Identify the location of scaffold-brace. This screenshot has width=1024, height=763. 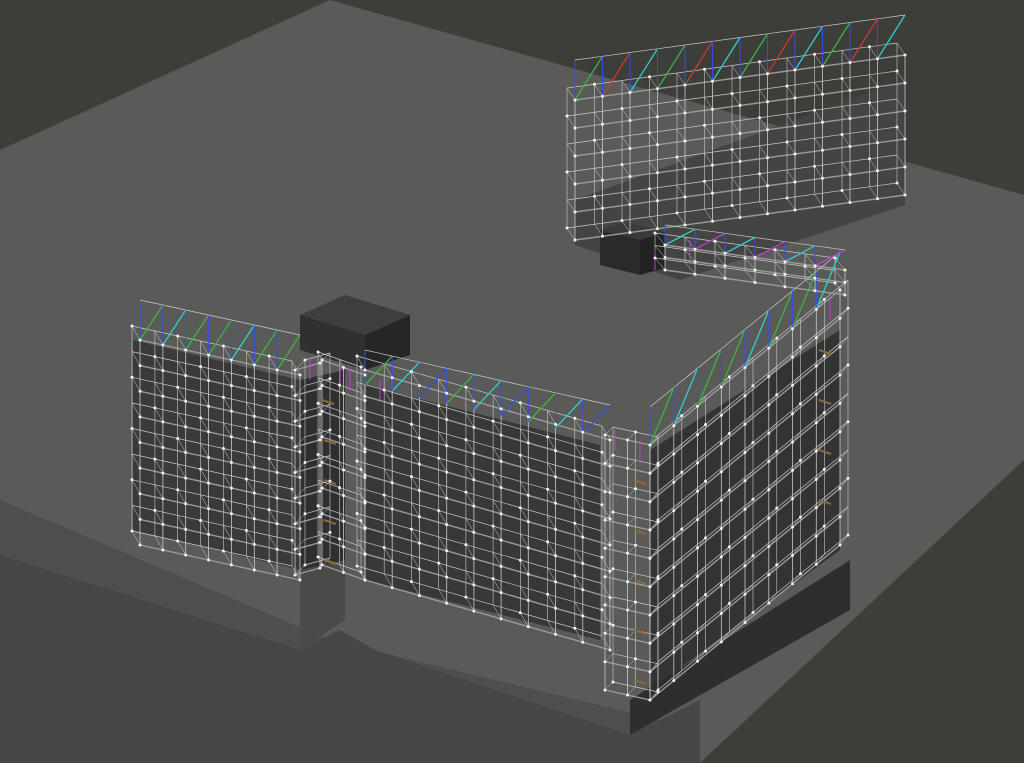
(809, 48).